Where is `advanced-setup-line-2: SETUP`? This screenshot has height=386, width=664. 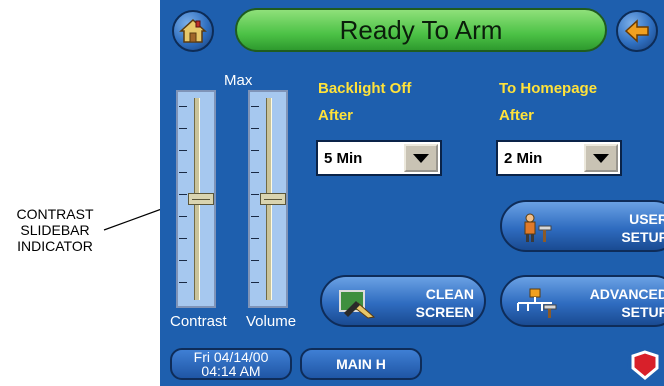
advanced-setup-line-2: SETUP is located at coordinates (642, 312).